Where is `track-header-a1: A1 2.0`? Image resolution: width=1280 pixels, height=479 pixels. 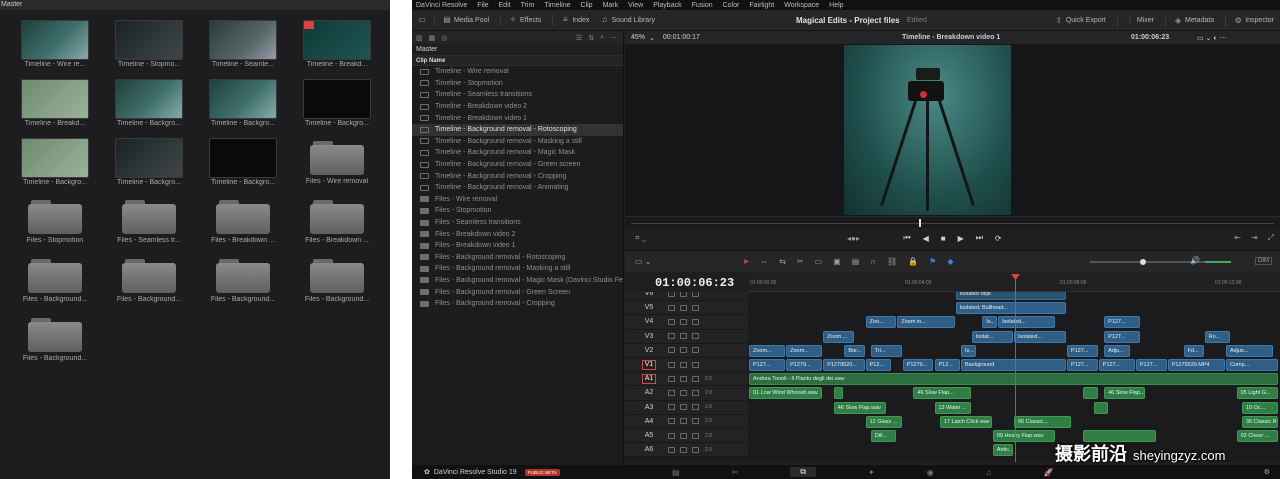
track-header-a1: A1 2.0 is located at coordinates (686, 379).